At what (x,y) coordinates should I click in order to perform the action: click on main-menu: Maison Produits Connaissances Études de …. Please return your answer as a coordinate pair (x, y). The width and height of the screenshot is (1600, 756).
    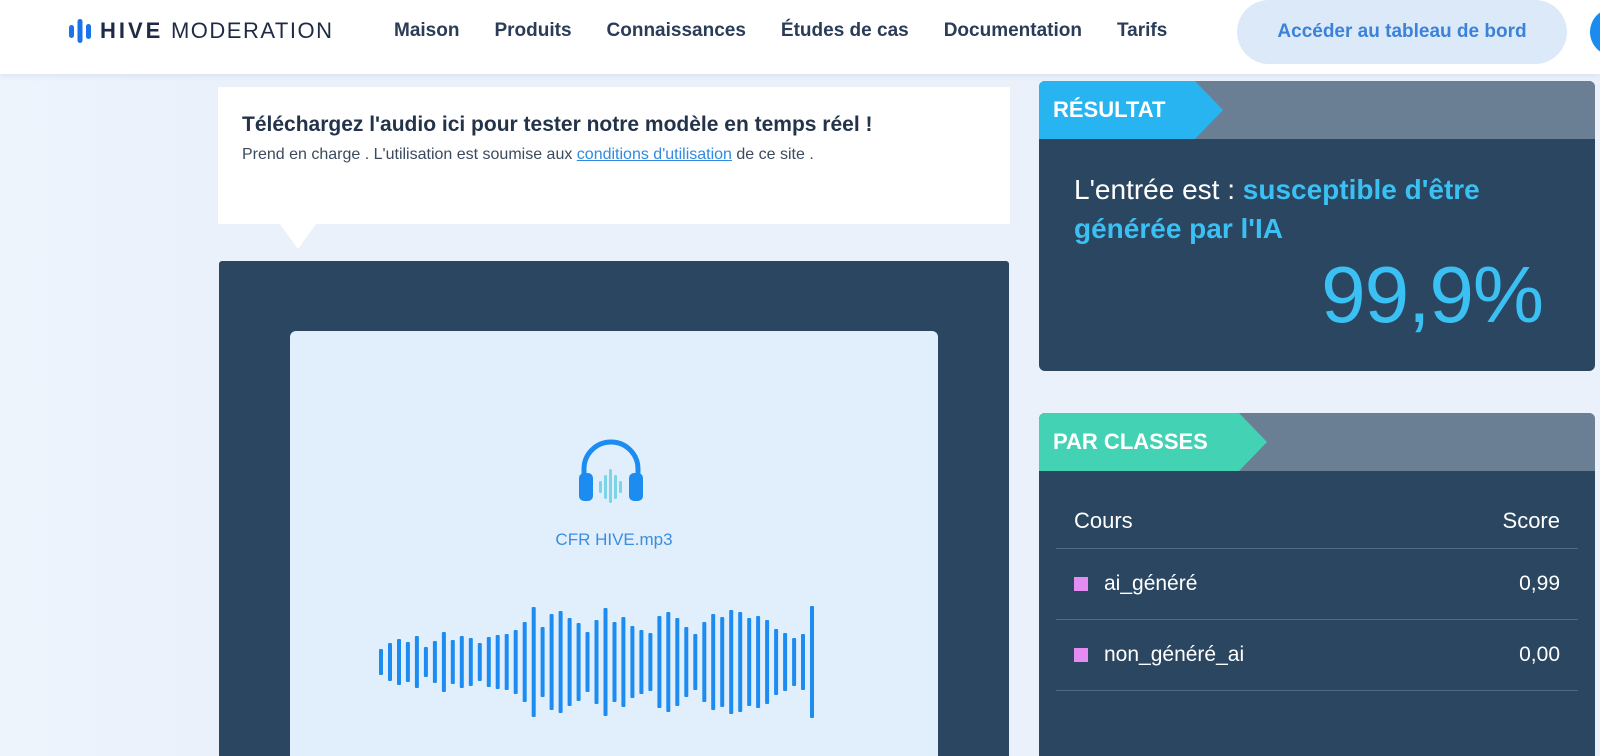
    Looking at the image, I should click on (798, 31).